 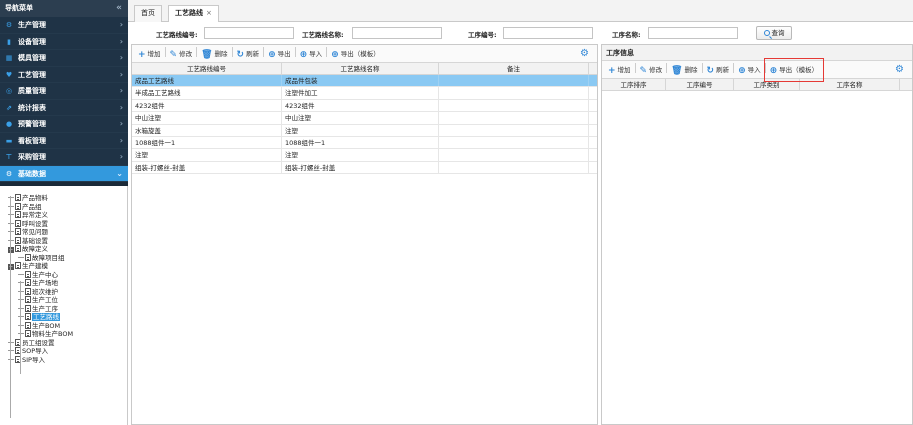 What do you see at coordinates (35, 240) in the screenshot?
I see `tree-item-label: 基础设置` at bounding box center [35, 240].